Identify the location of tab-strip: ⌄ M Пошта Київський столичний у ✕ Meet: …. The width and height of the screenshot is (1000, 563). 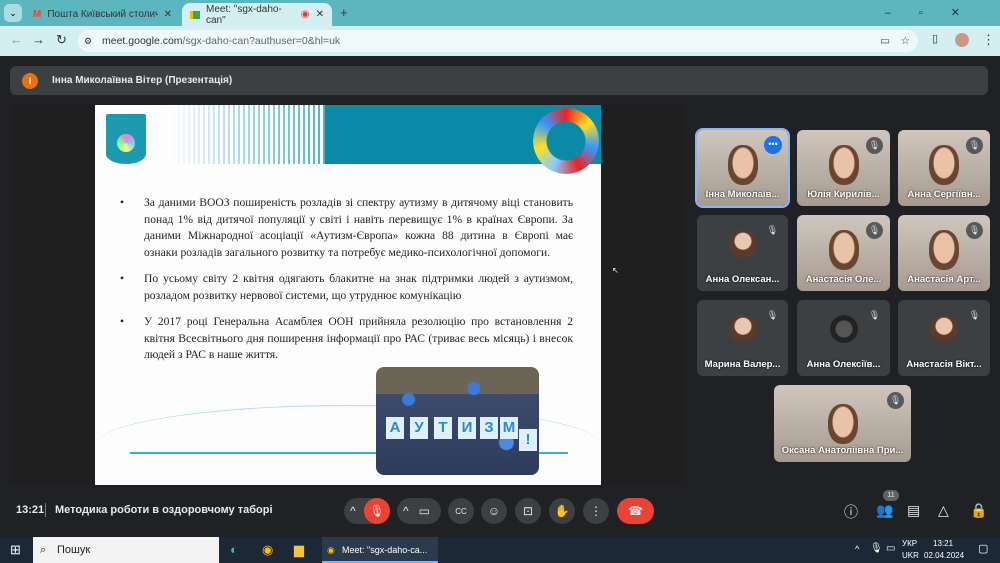
(500, 13).